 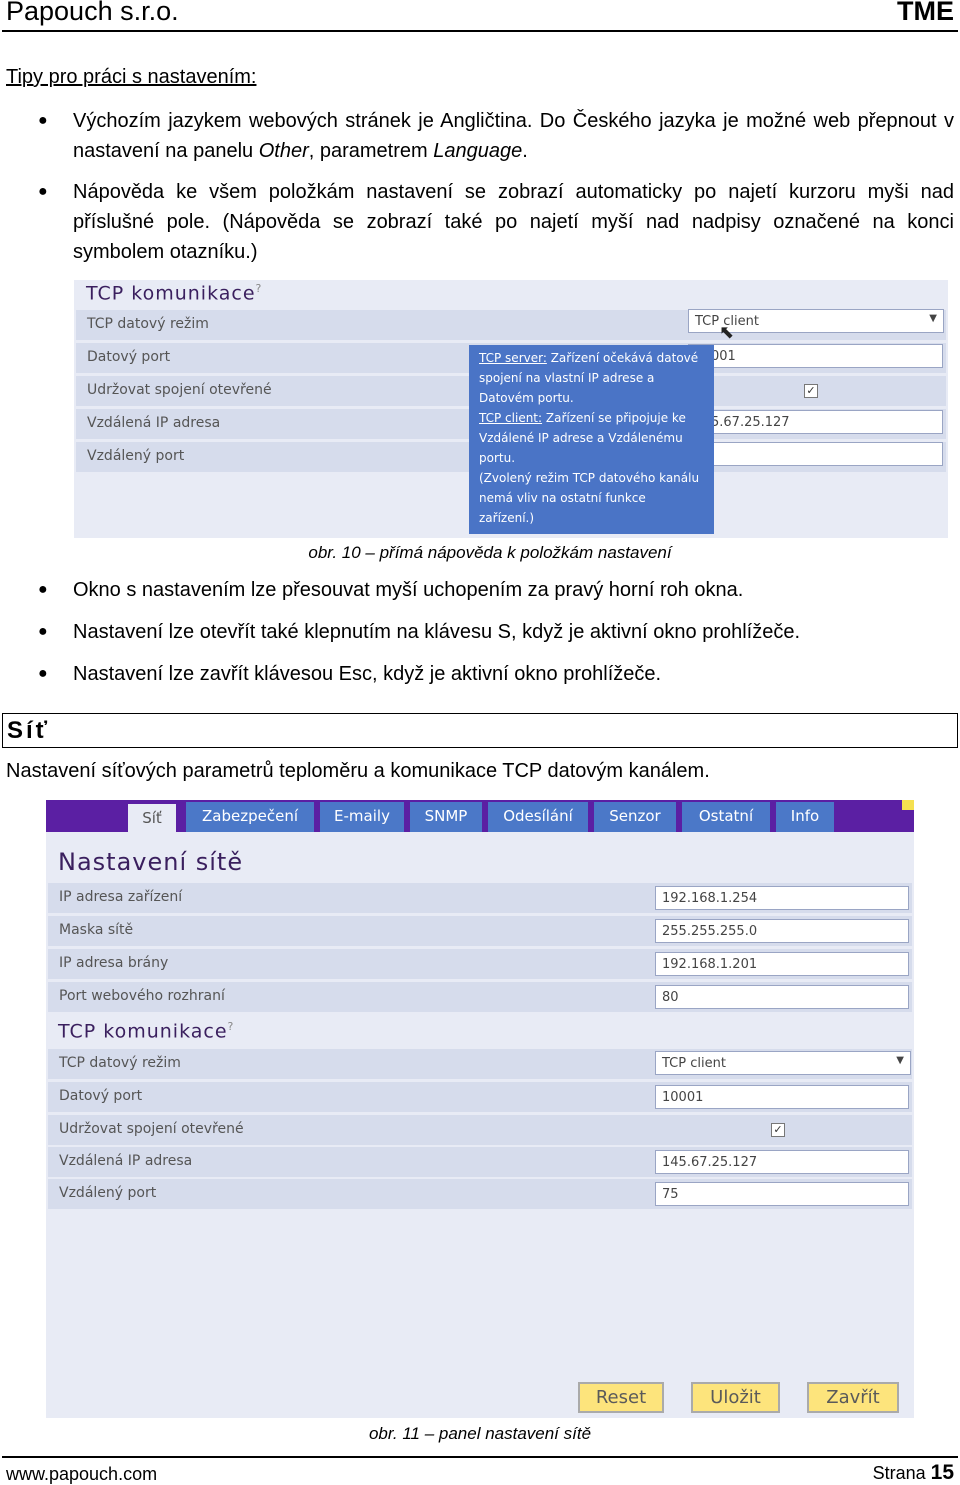 I want to click on bullet-text: Other, so click(x=283, y=151).